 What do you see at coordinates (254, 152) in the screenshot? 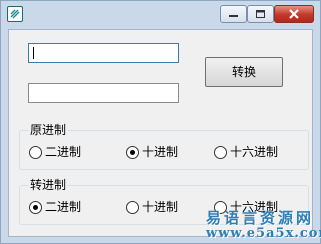
I see `radio-label: 十六进制` at bounding box center [254, 152].